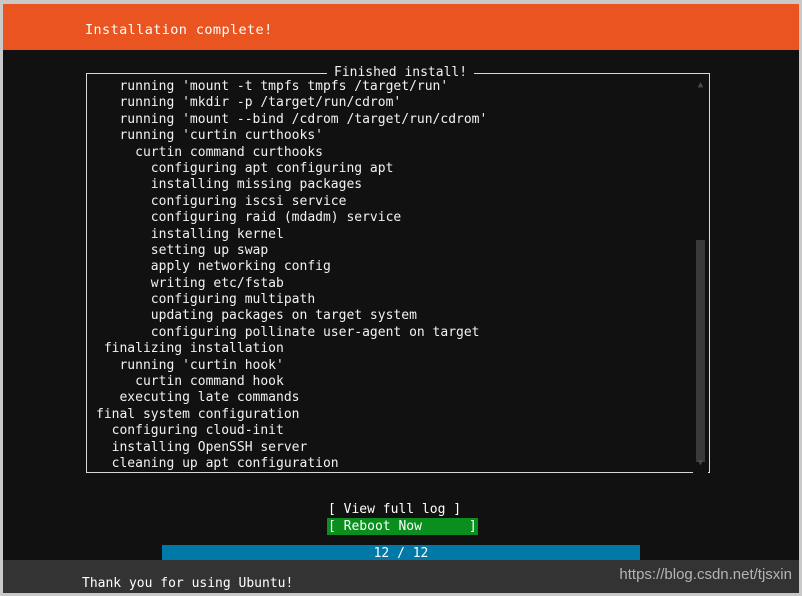 The image size is (802, 596). Describe the element at coordinates (705, 574) in the screenshot. I see `watermark-text: https://blog.csdn.net/tjsxin` at that location.